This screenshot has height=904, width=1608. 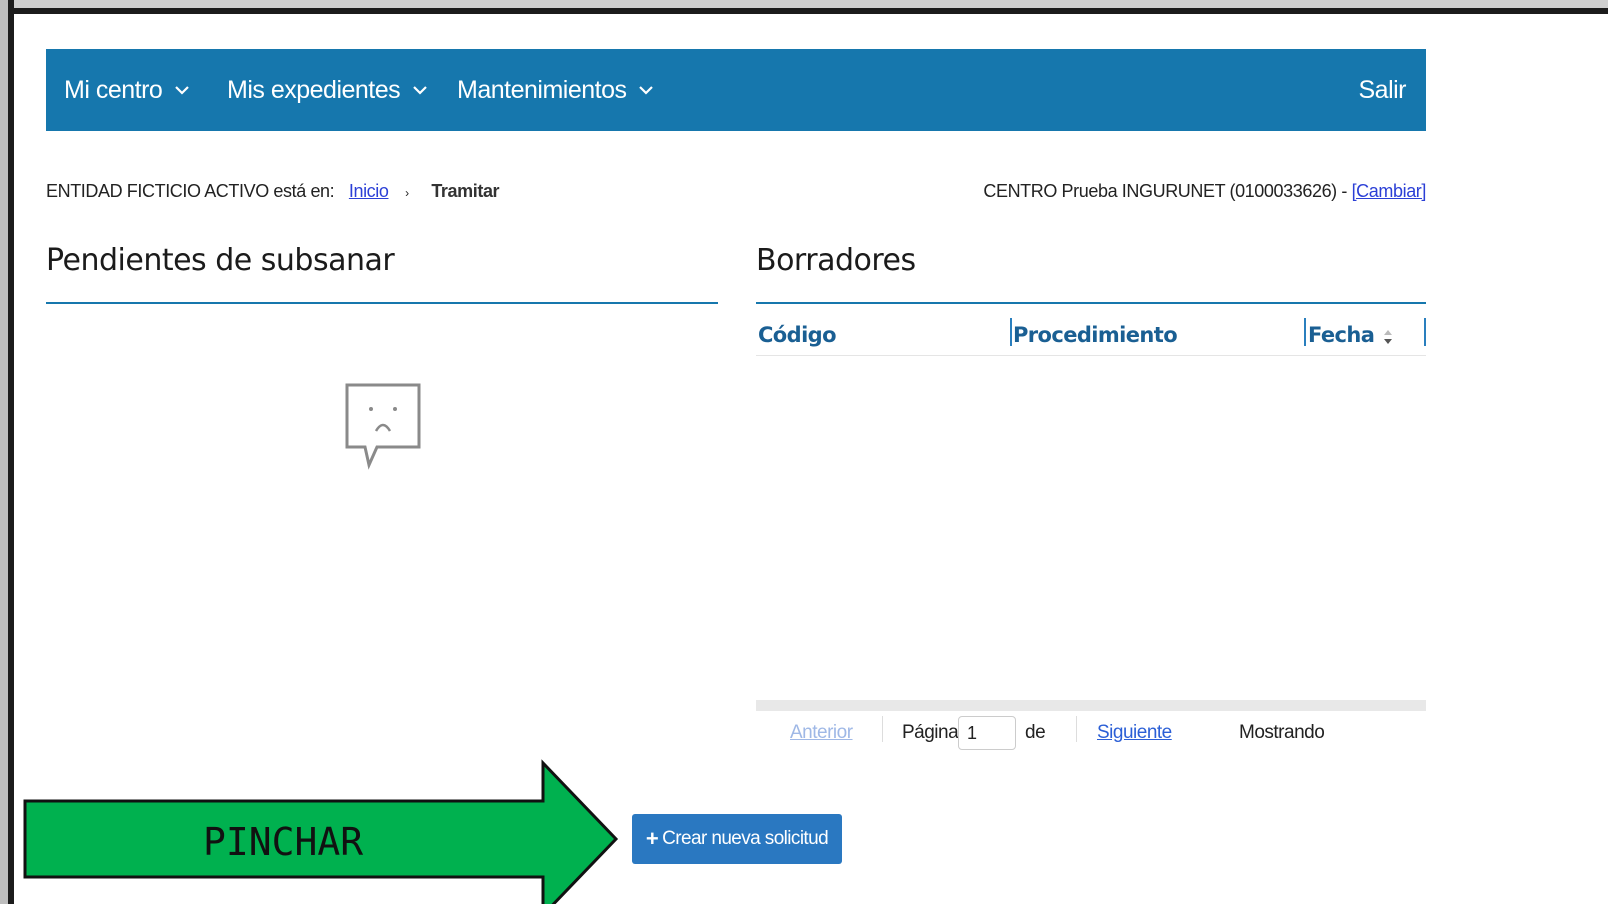 I want to click on column-header-fecha: Fecha, so click(x=1350, y=335).